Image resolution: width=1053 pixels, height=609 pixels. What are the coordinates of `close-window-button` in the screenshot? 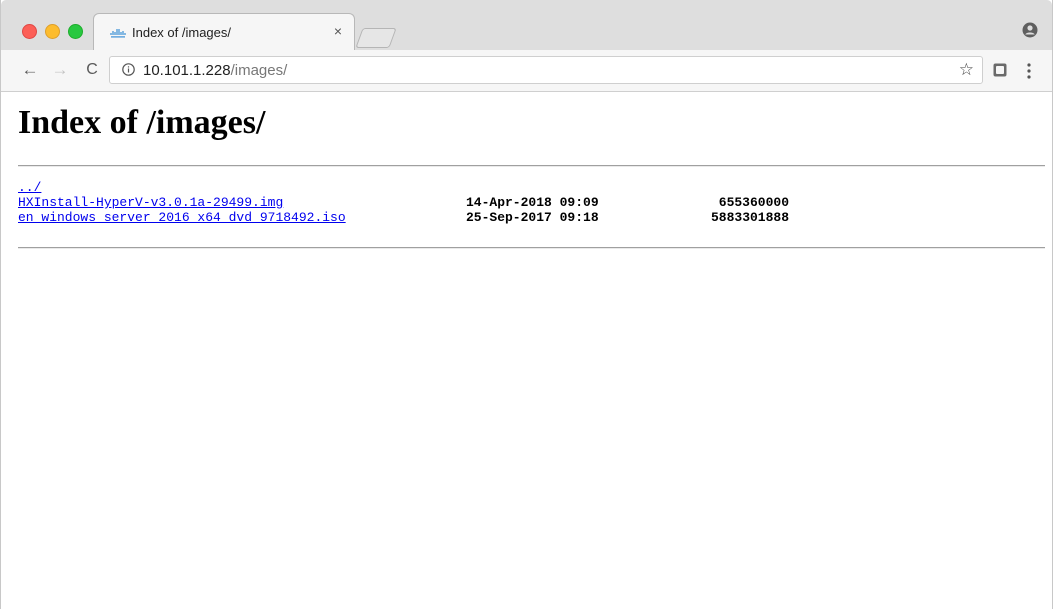 It's located at (29, 31).